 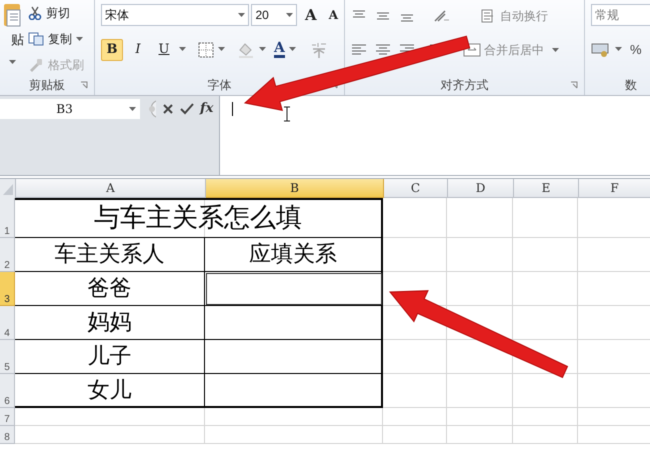 I want to click on fill-bucket-icon, so click(x=246, y=50).